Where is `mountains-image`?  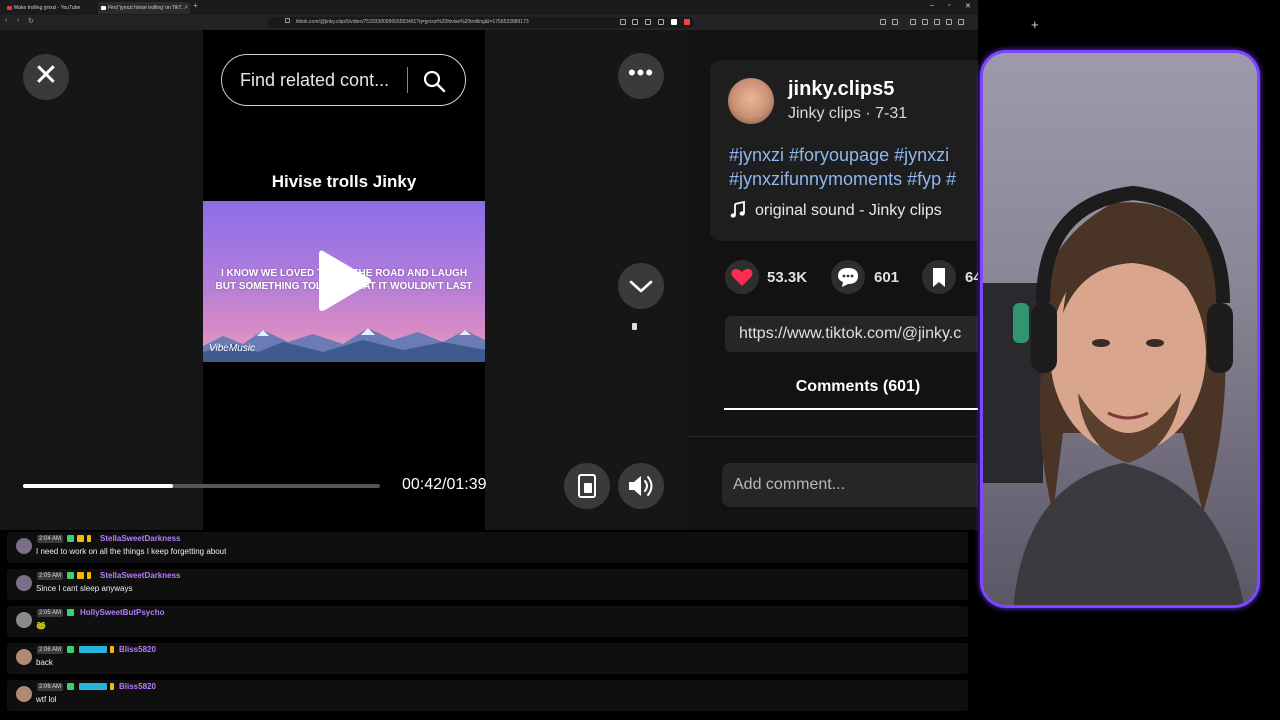
mountains-image is located at coordinates (344, 345).